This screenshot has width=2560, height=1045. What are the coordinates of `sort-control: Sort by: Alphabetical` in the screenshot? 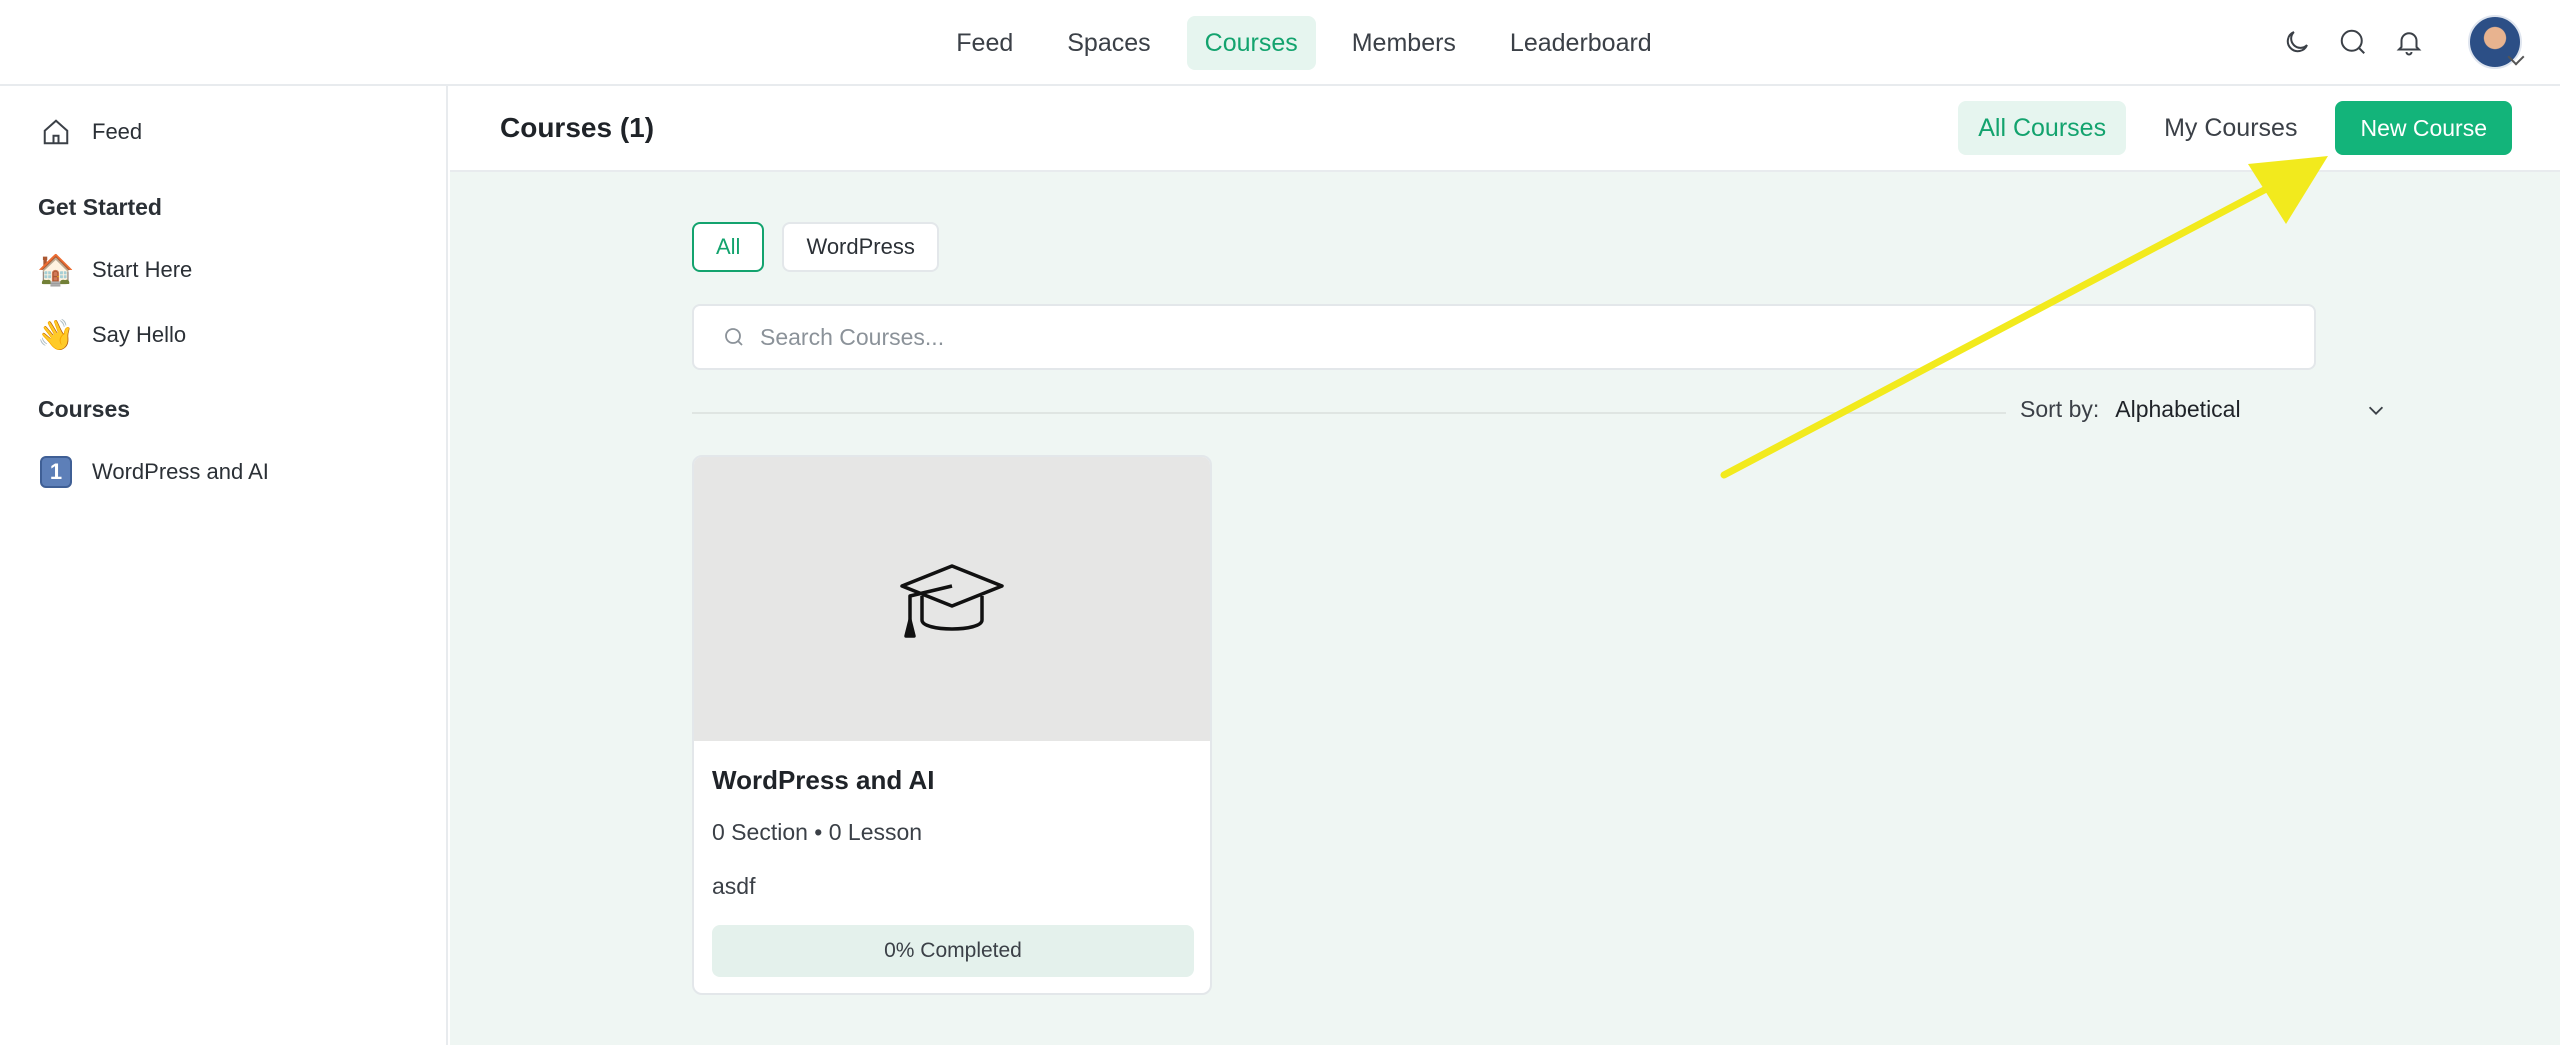 It's located at (2203, 409).